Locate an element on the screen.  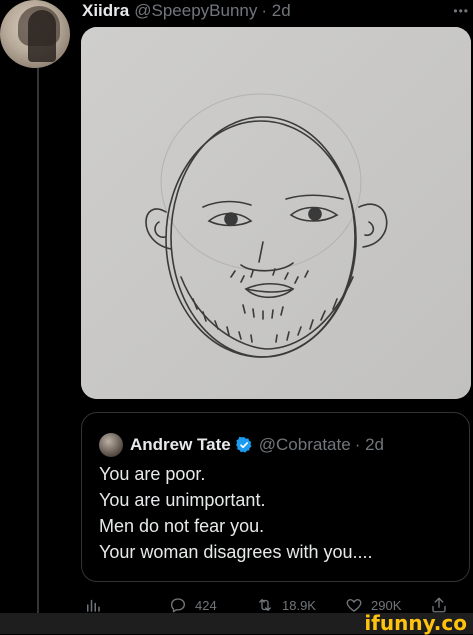
tweet-timestamp: · 2d is located at coordinates (275, 11).